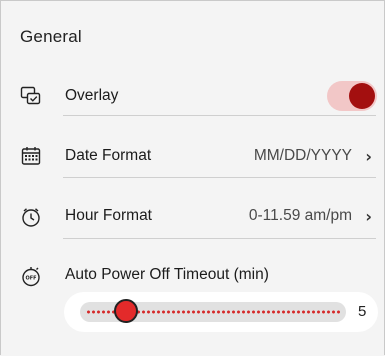  What do you see at coordinates (302, 155) in the screenshot?
I see `date-format-value: MM/DD/YYYY` at bounding box center [302, 155].